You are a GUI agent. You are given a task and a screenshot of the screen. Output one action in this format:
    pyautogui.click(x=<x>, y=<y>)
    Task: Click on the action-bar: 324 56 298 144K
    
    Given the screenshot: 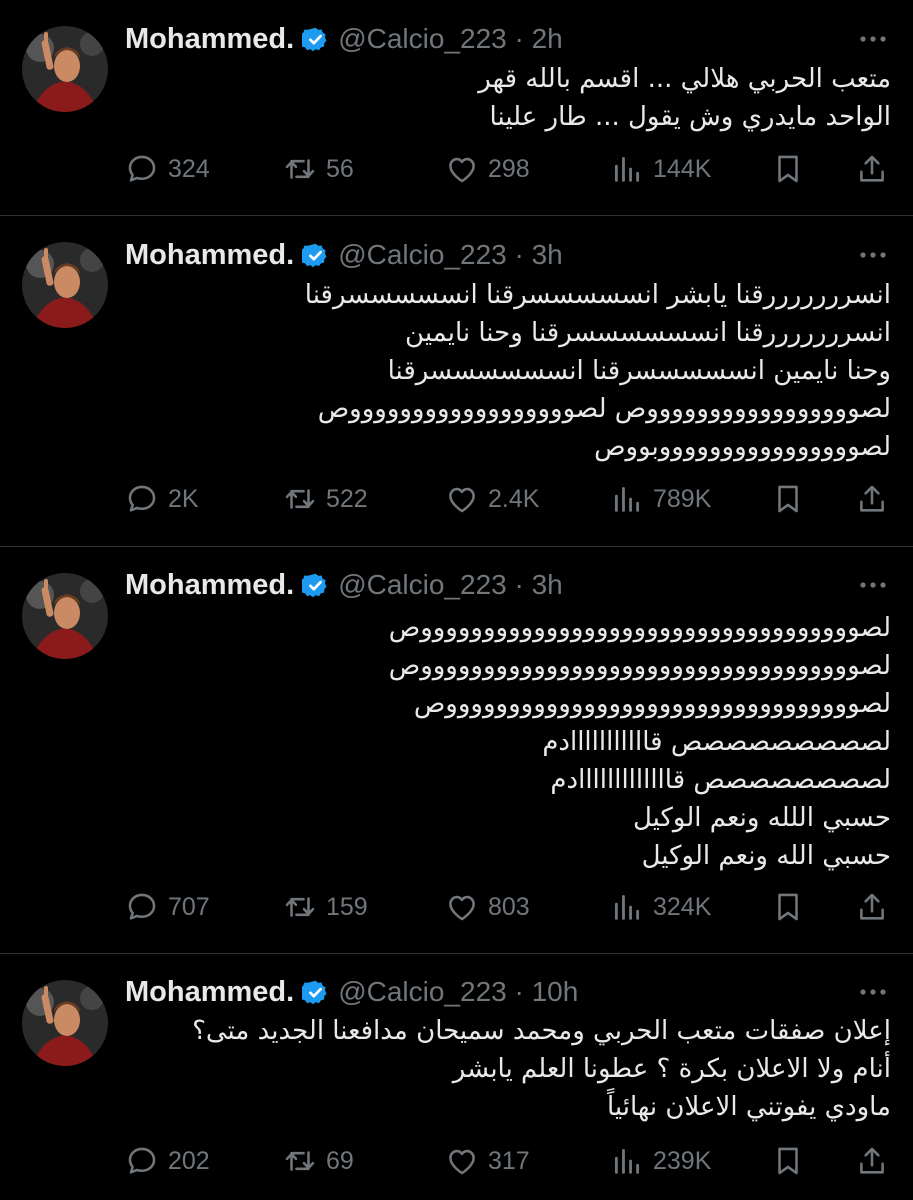 What is the action you would take?
    pyautogui.click(x=510, y=169)
    